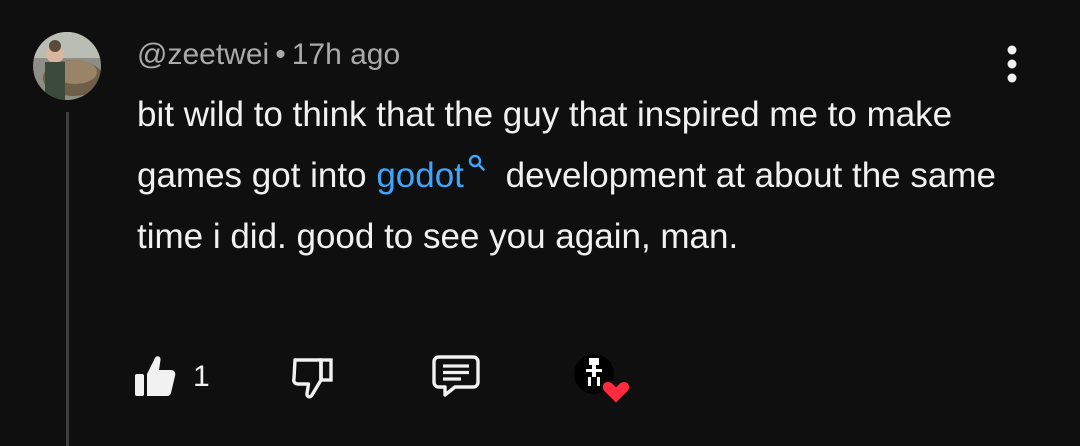 This screenshot has width=1080, height=446. I want to click on comment-time: 17h ago, so click(346, 54).